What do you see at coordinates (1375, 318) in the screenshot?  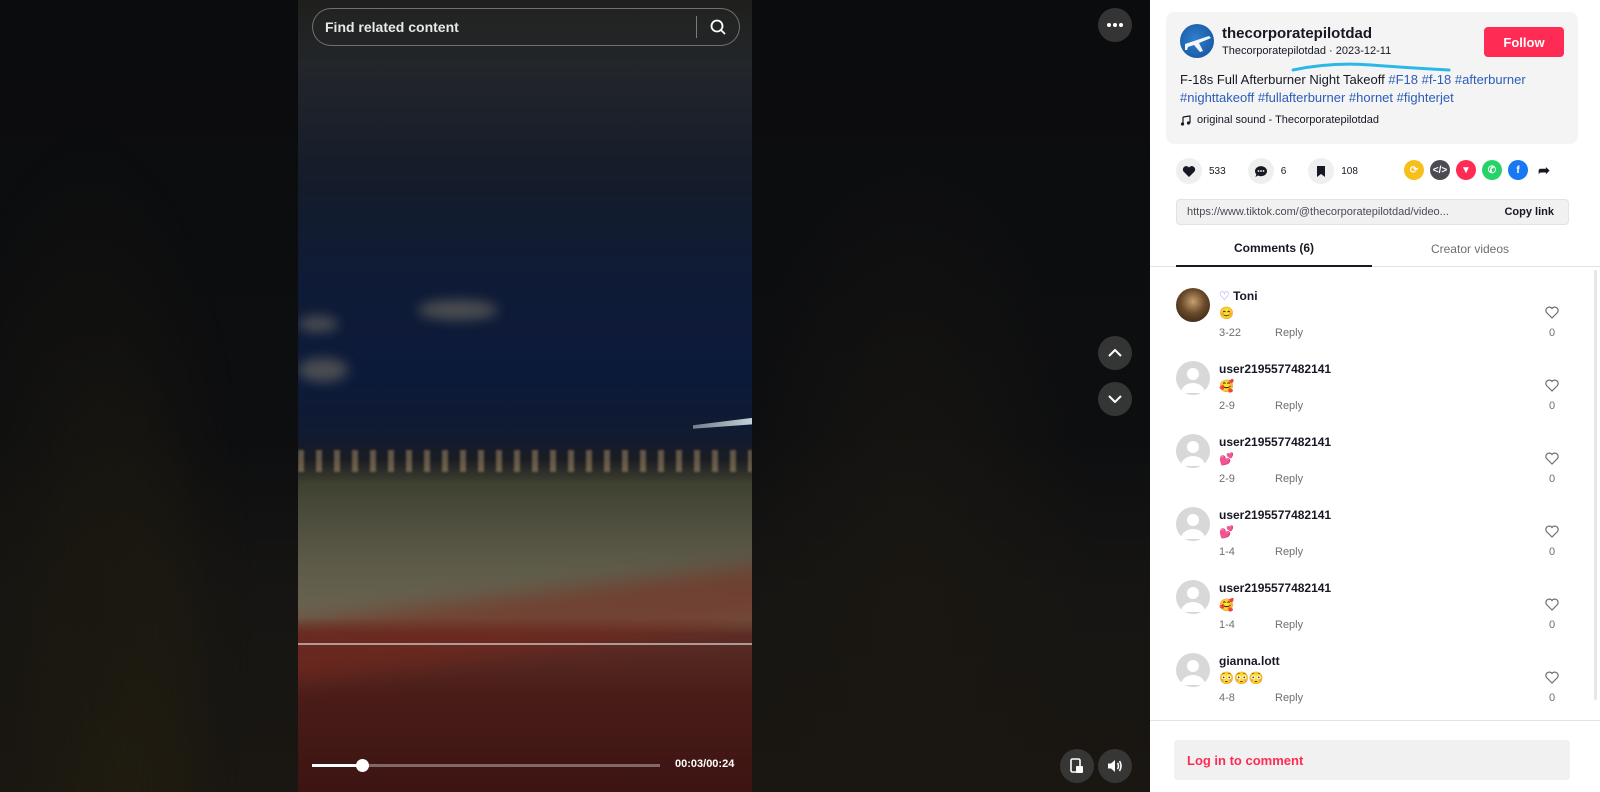 I see `comment-item: ♡ Toni 😊 3-22 Reply 0` at bounding box center [1375, 318].